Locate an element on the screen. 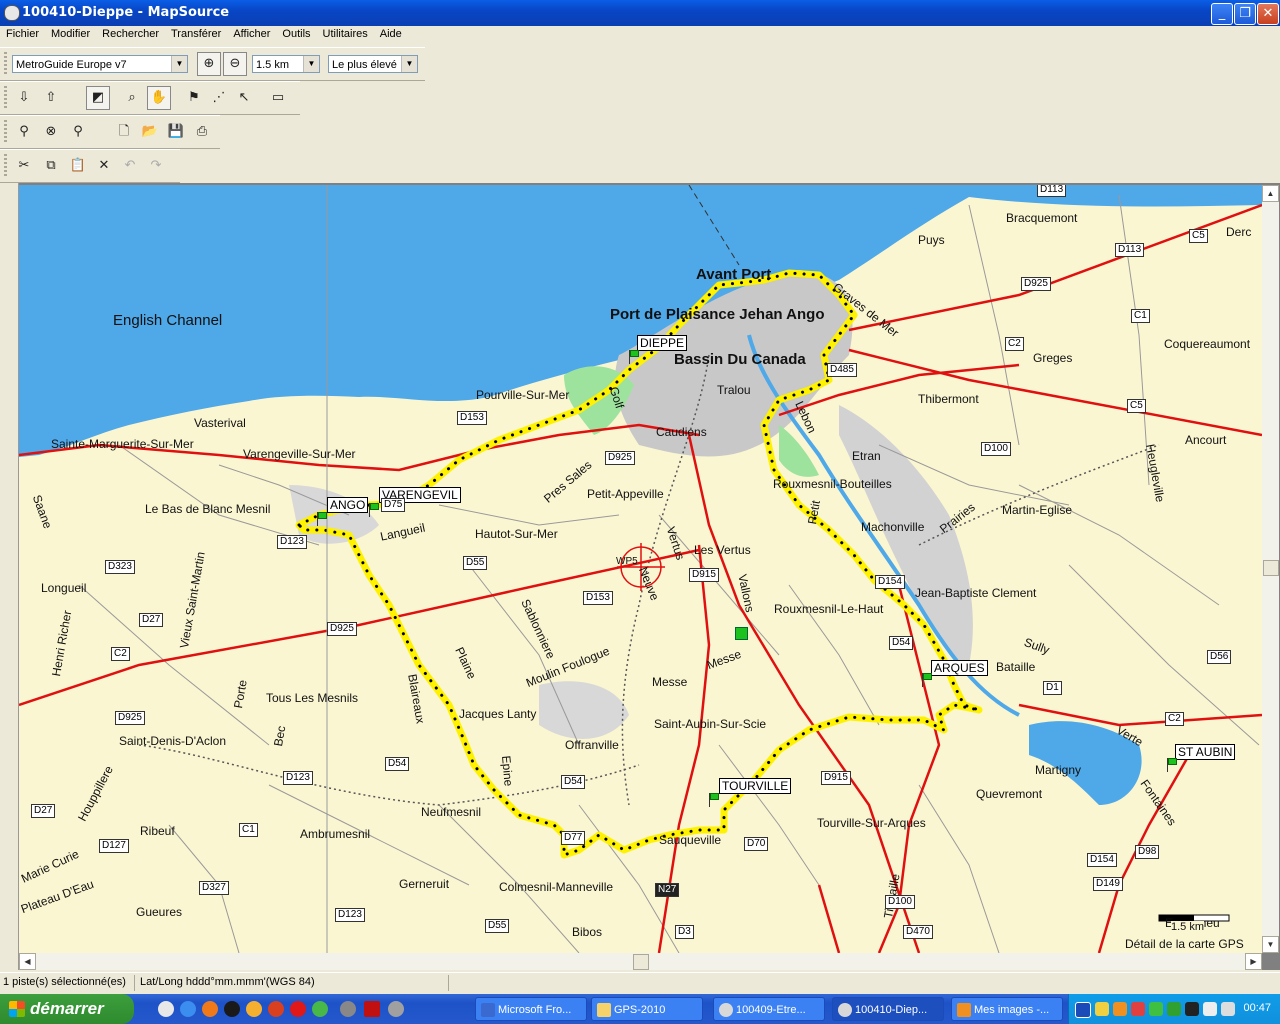 Image resolution: width=1280 pixels, height=1024 pixels. town-label-st-aubin: ST AUBIN is located at coordinates (1205, 752).